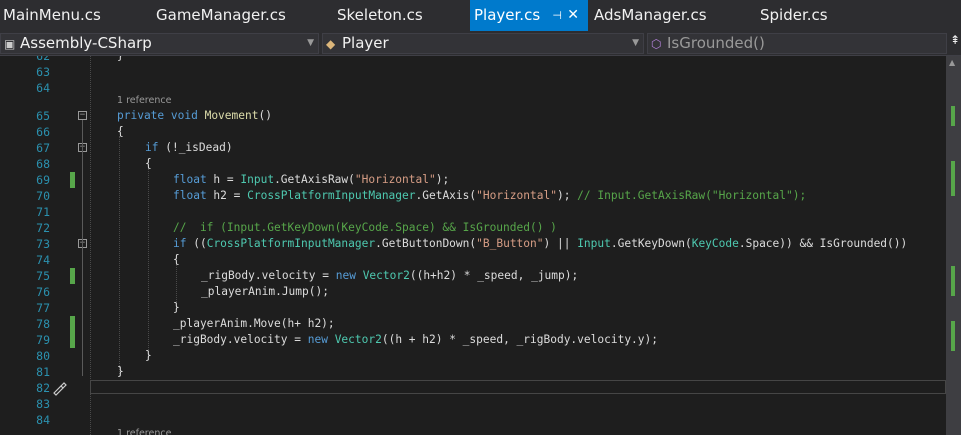 This screenshot has width=961, height=435. I want to click on project-dropdown: ▣ Assembly-CSharp ▼, so click(159, 43).